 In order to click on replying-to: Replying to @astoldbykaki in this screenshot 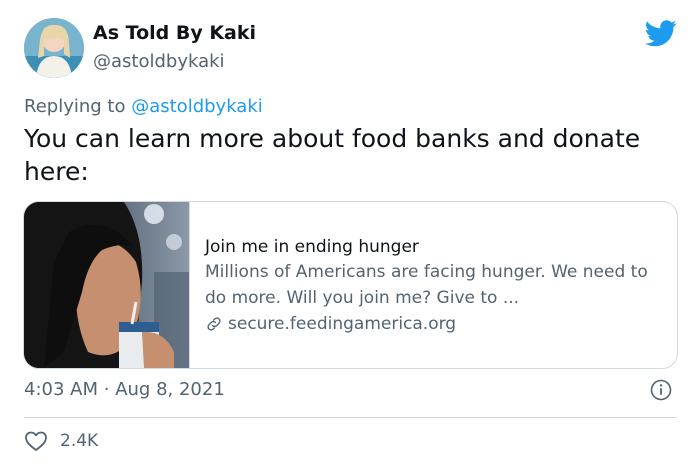, I will do `click(143, 106)`.